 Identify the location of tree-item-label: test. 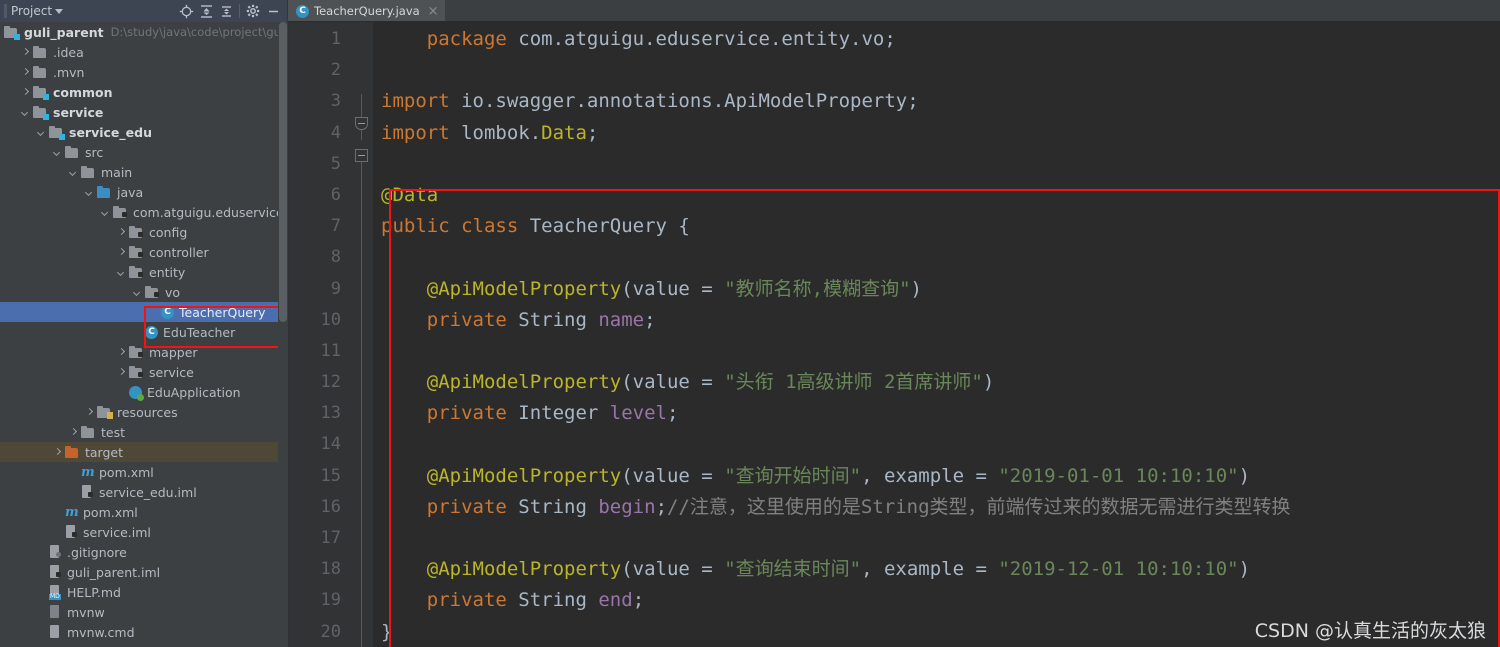
(113, 432).